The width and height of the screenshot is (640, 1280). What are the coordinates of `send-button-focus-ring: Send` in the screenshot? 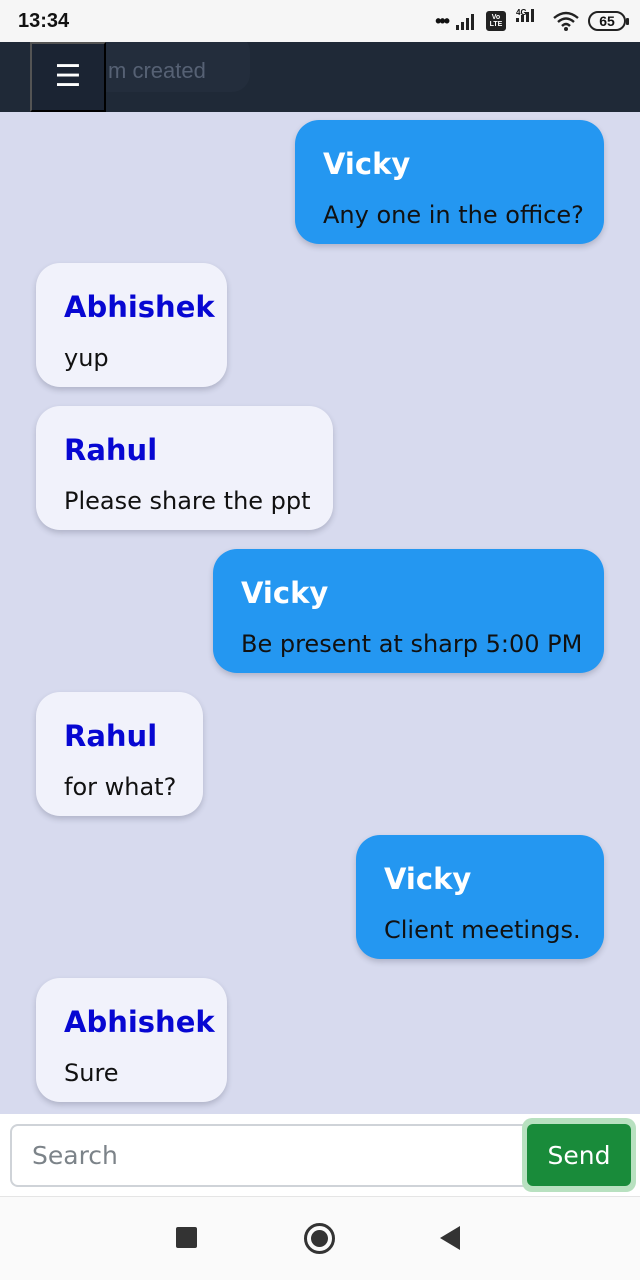 It's located at (579, 1155).